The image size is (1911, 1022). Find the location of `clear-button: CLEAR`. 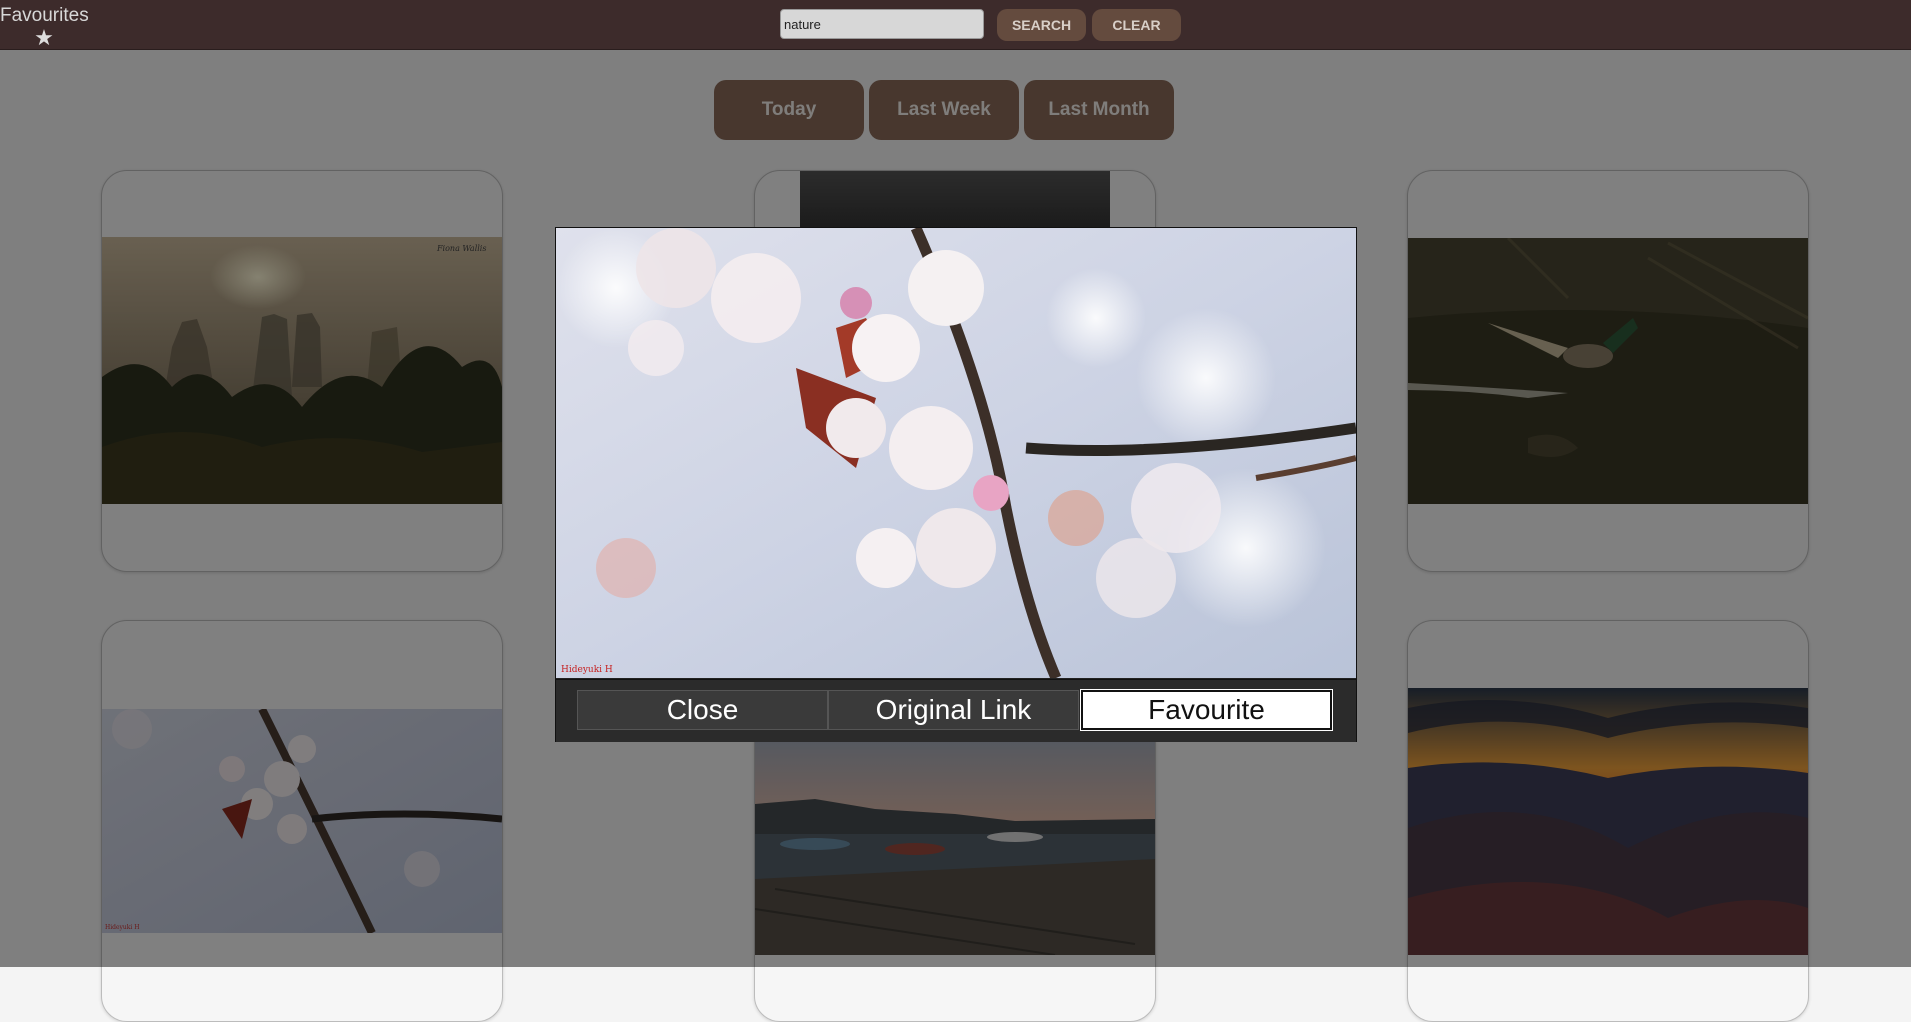

clear-button: CLEAR is located at coordinates (1136, 25).